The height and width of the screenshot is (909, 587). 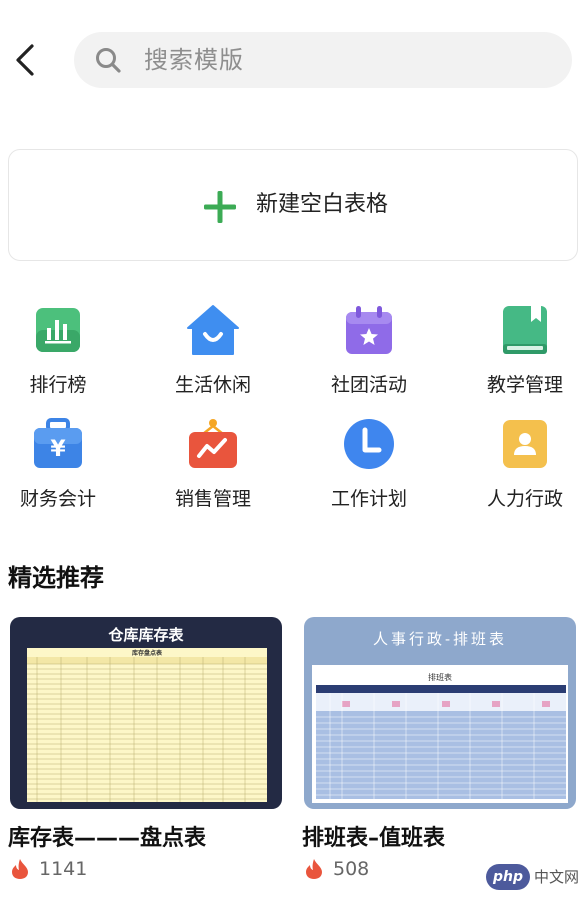 I want to click on trend-board-icon, so click(x=213, y=443).